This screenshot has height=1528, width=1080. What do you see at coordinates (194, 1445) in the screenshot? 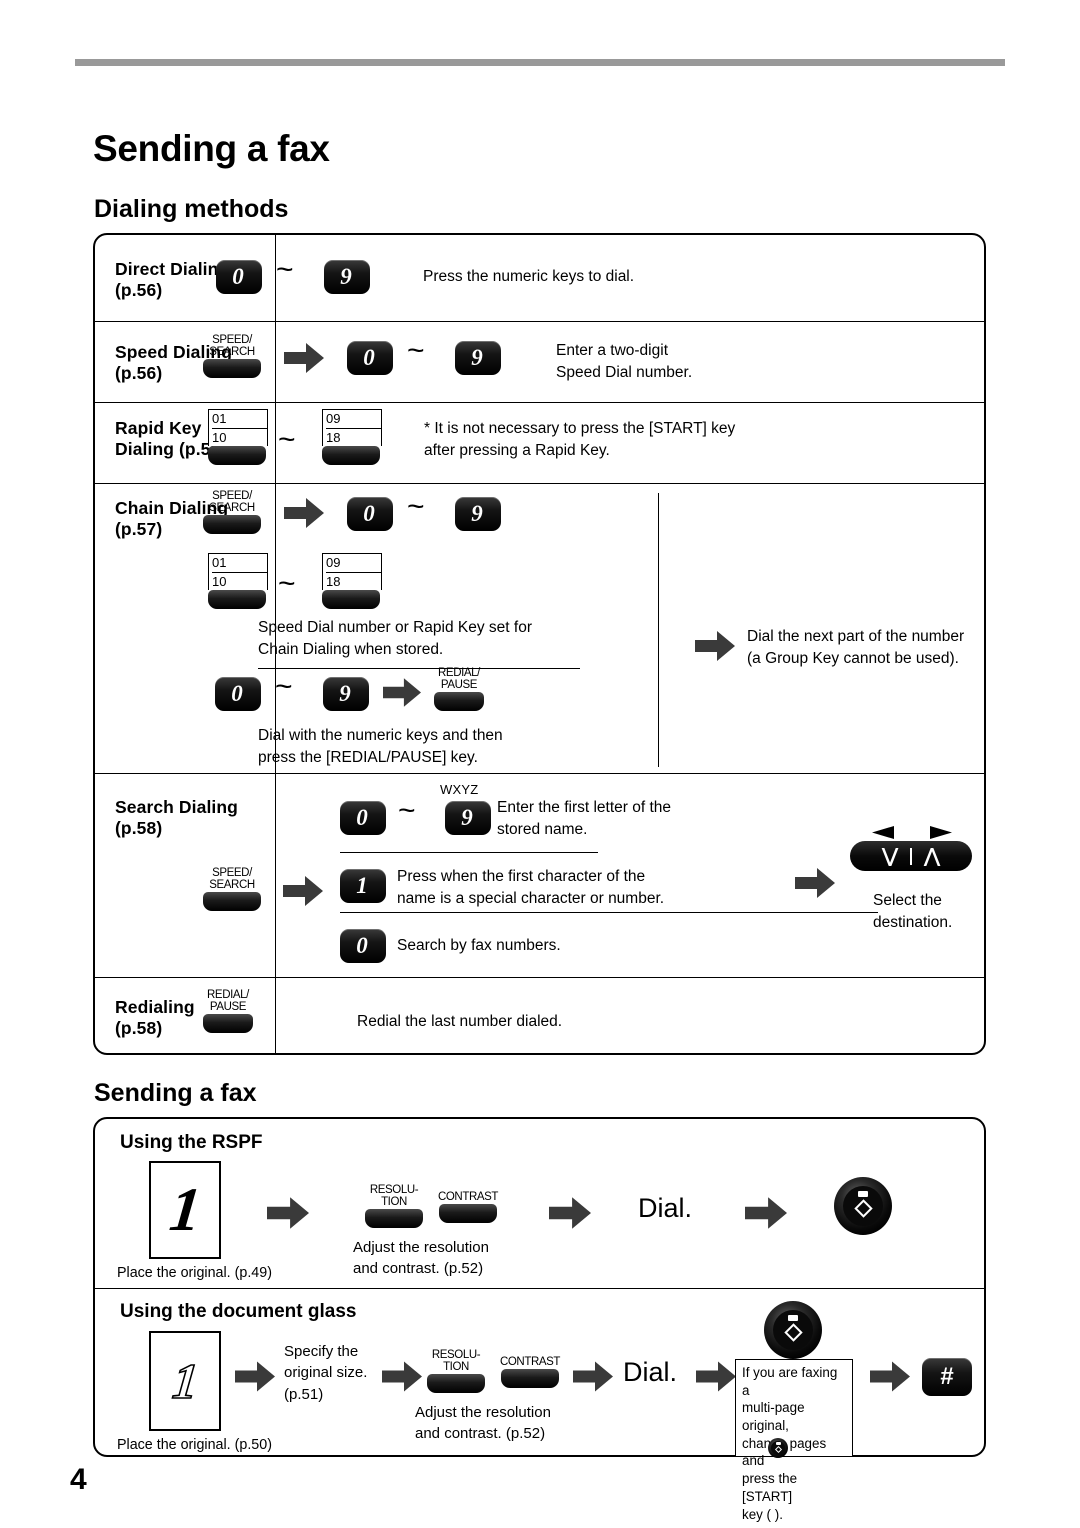
I see `caption-place-original-glass: Place the original. (p.50)` at bounding box center [194, 1445].